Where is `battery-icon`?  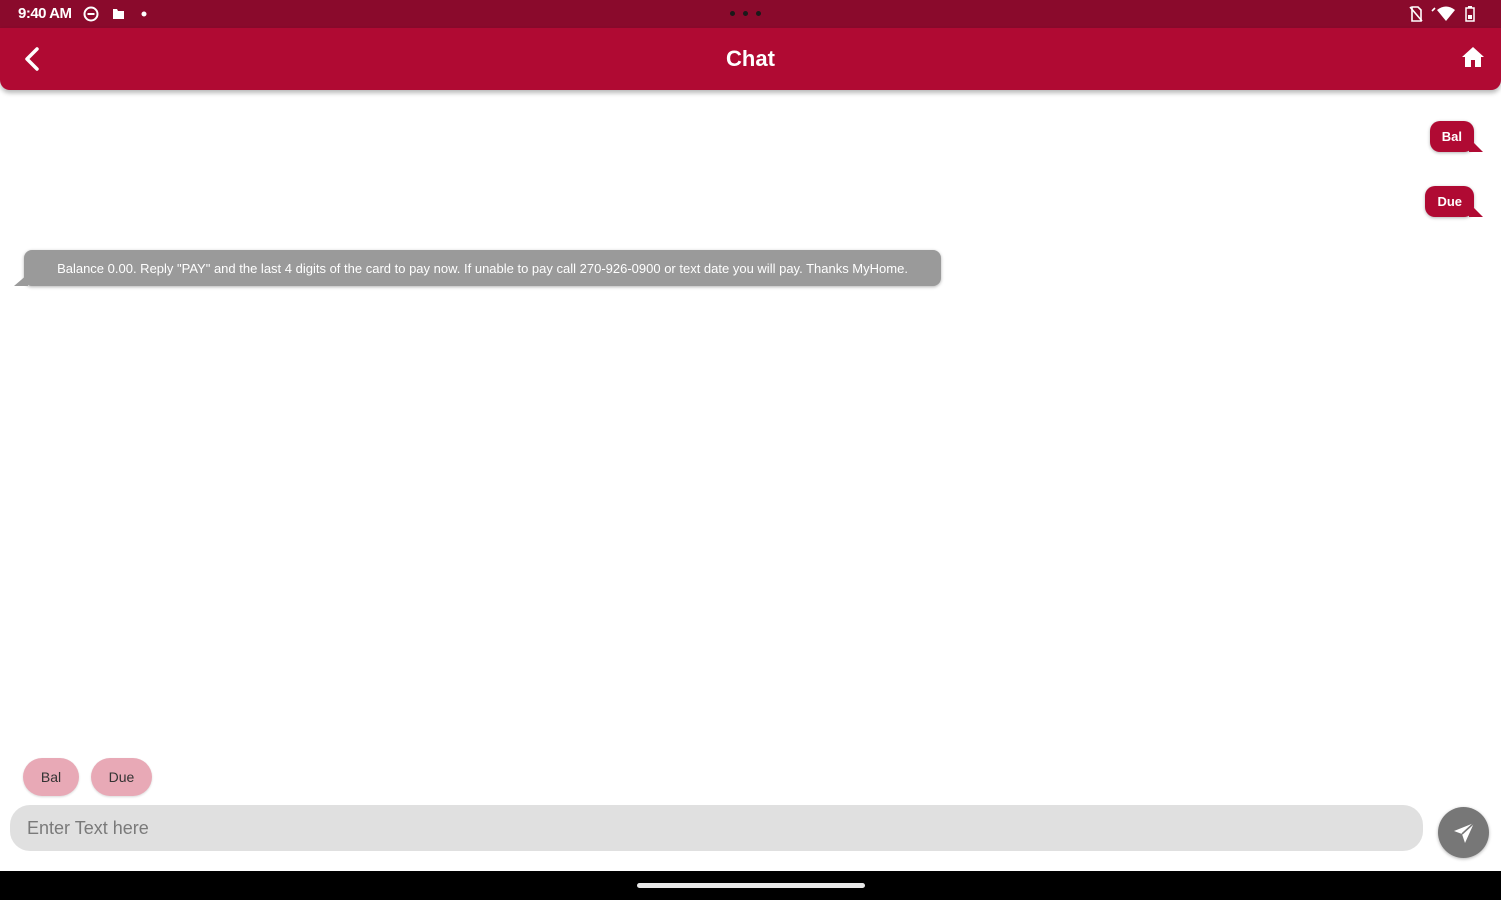
battery-icon is located at coordinates (1470, 14).